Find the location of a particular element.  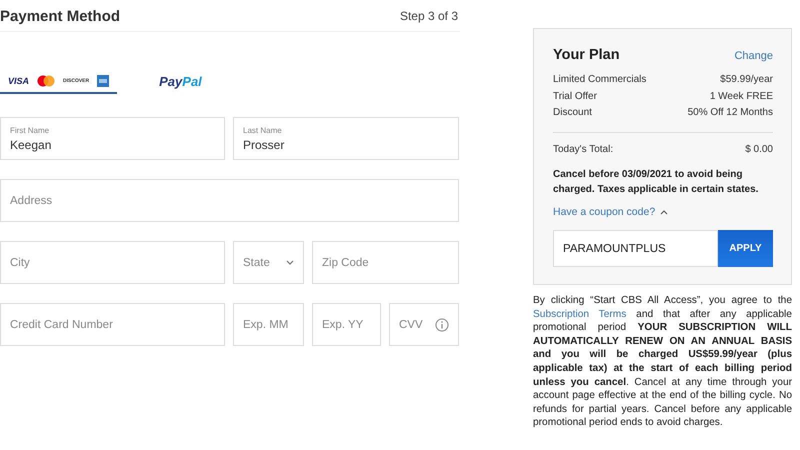

input-field: Exp. YY is located at coordinates (346, 324).